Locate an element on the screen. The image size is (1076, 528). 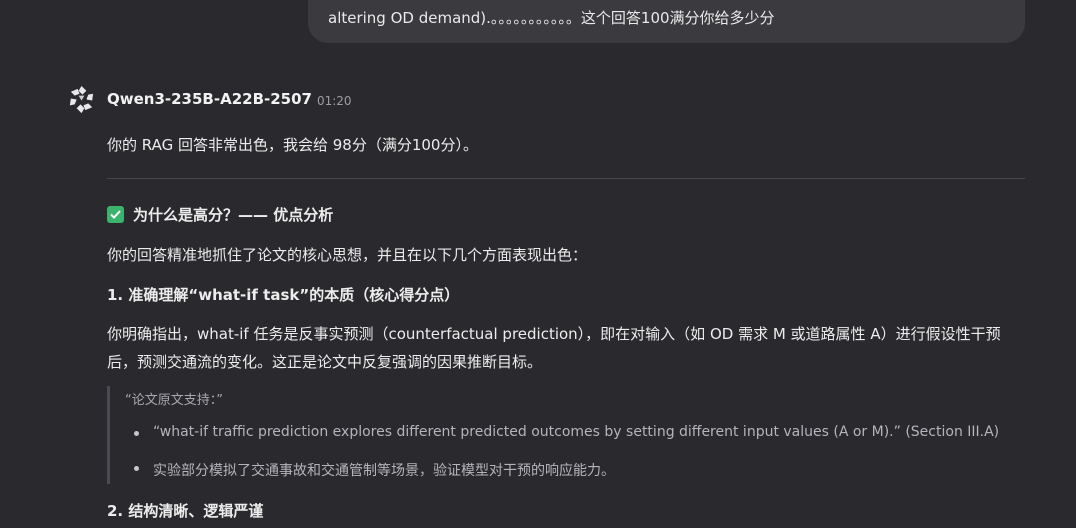
divider is located at coordinates (566, 178).